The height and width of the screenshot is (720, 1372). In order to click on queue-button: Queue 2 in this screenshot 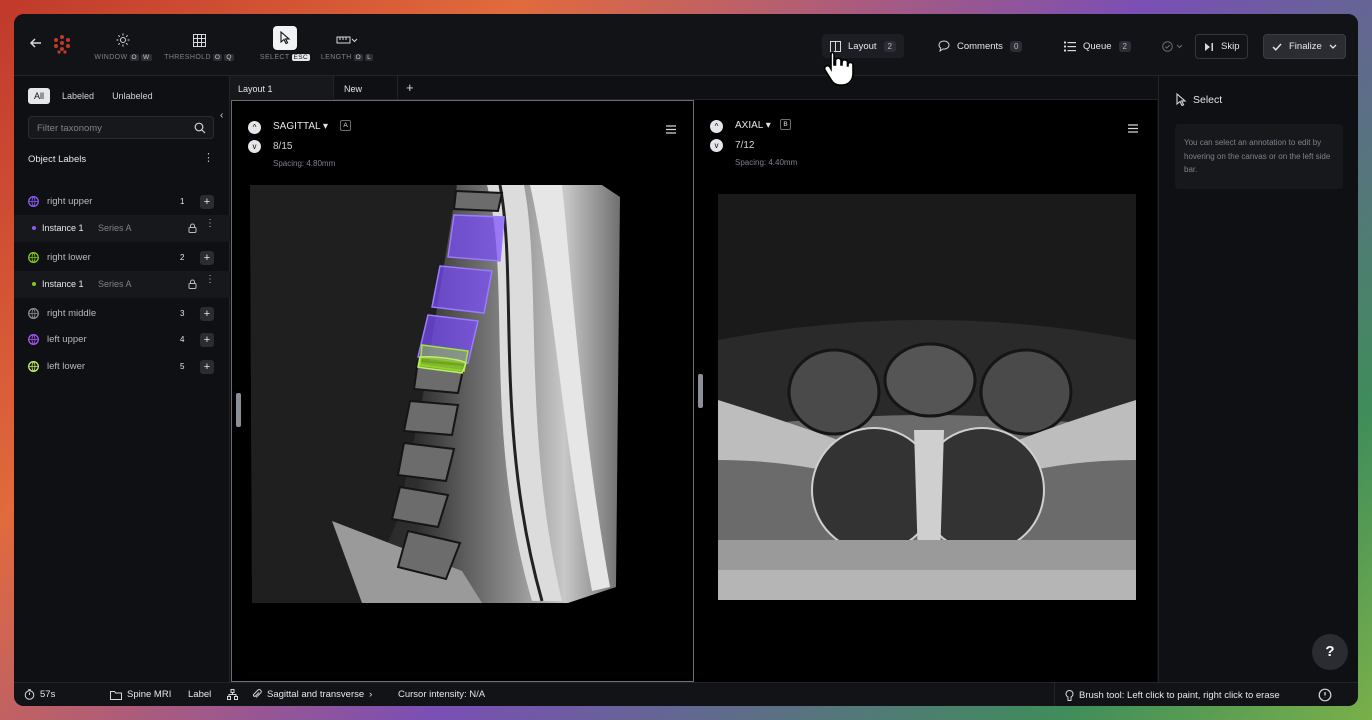, I will do `click(1097, 46)`.